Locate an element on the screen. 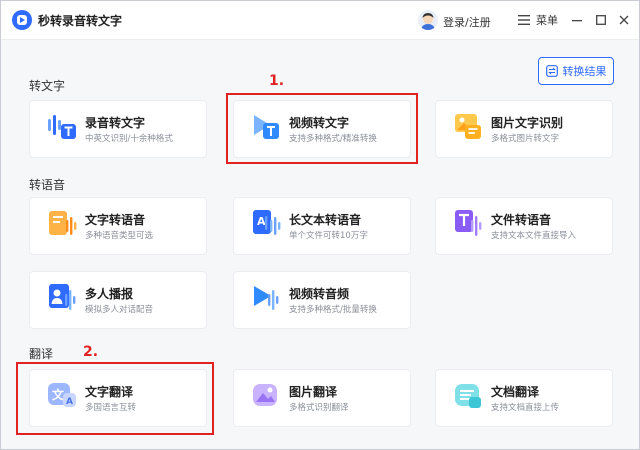 This screenshot has height=450, width=640. maximize-button is located at coordinates (601, 20).